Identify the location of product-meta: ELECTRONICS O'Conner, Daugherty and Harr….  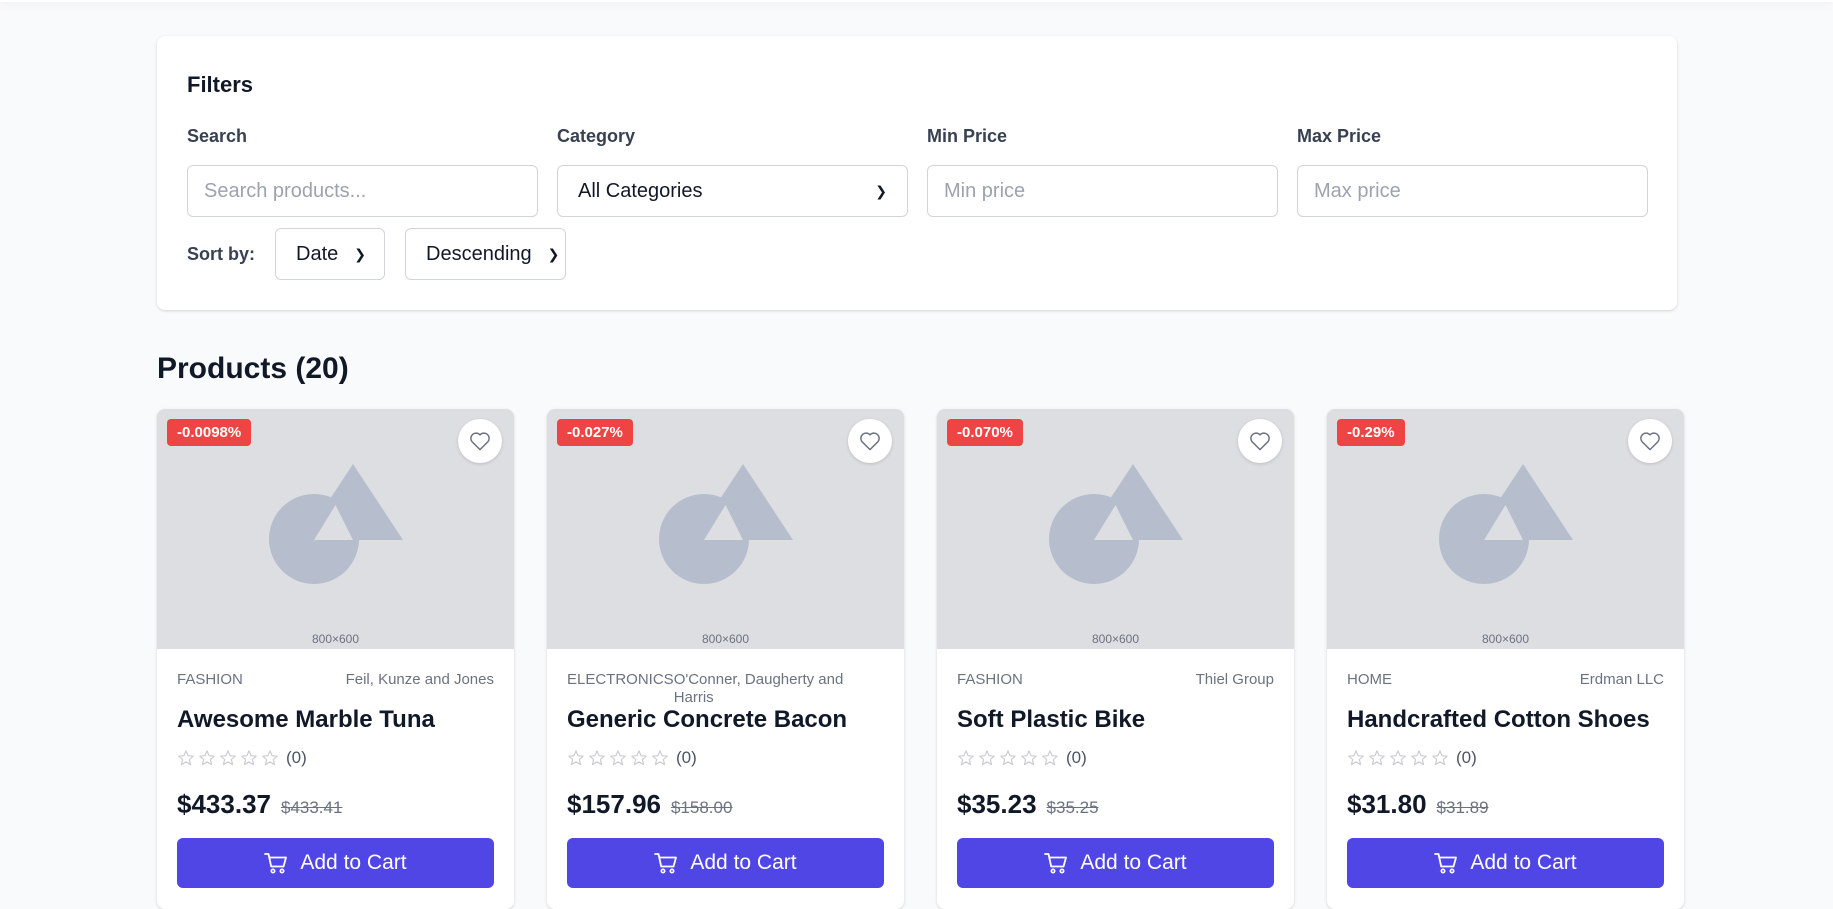
(725, 688).